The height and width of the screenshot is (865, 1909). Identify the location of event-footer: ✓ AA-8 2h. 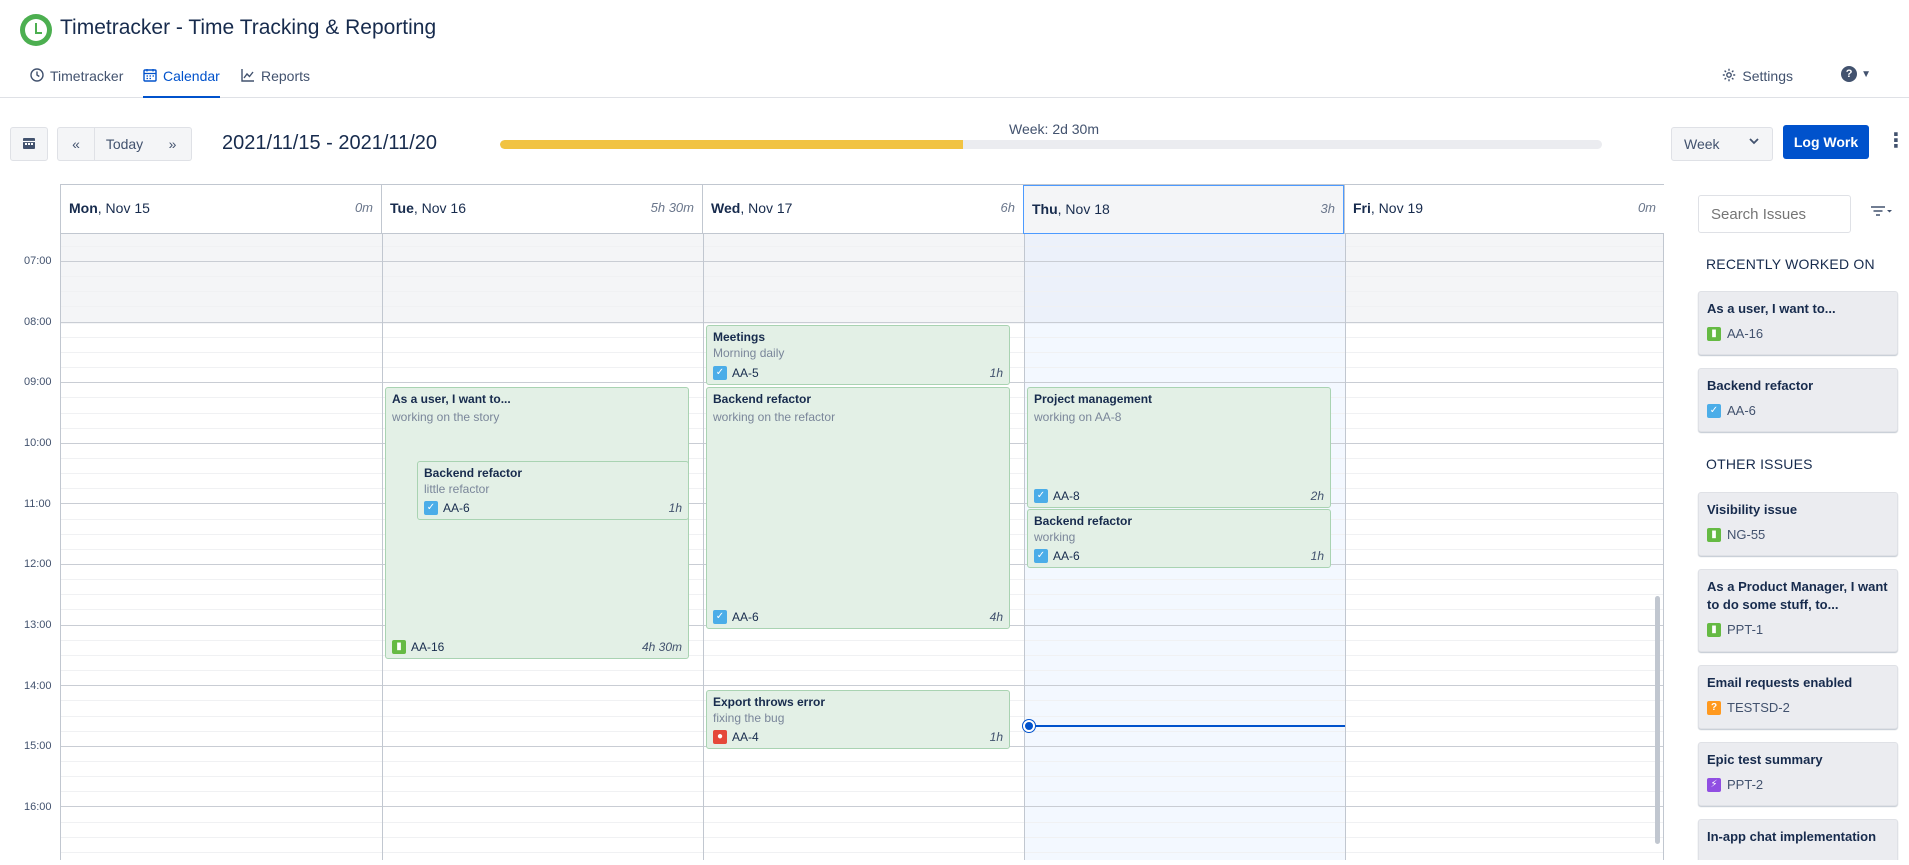
(1179, 496).